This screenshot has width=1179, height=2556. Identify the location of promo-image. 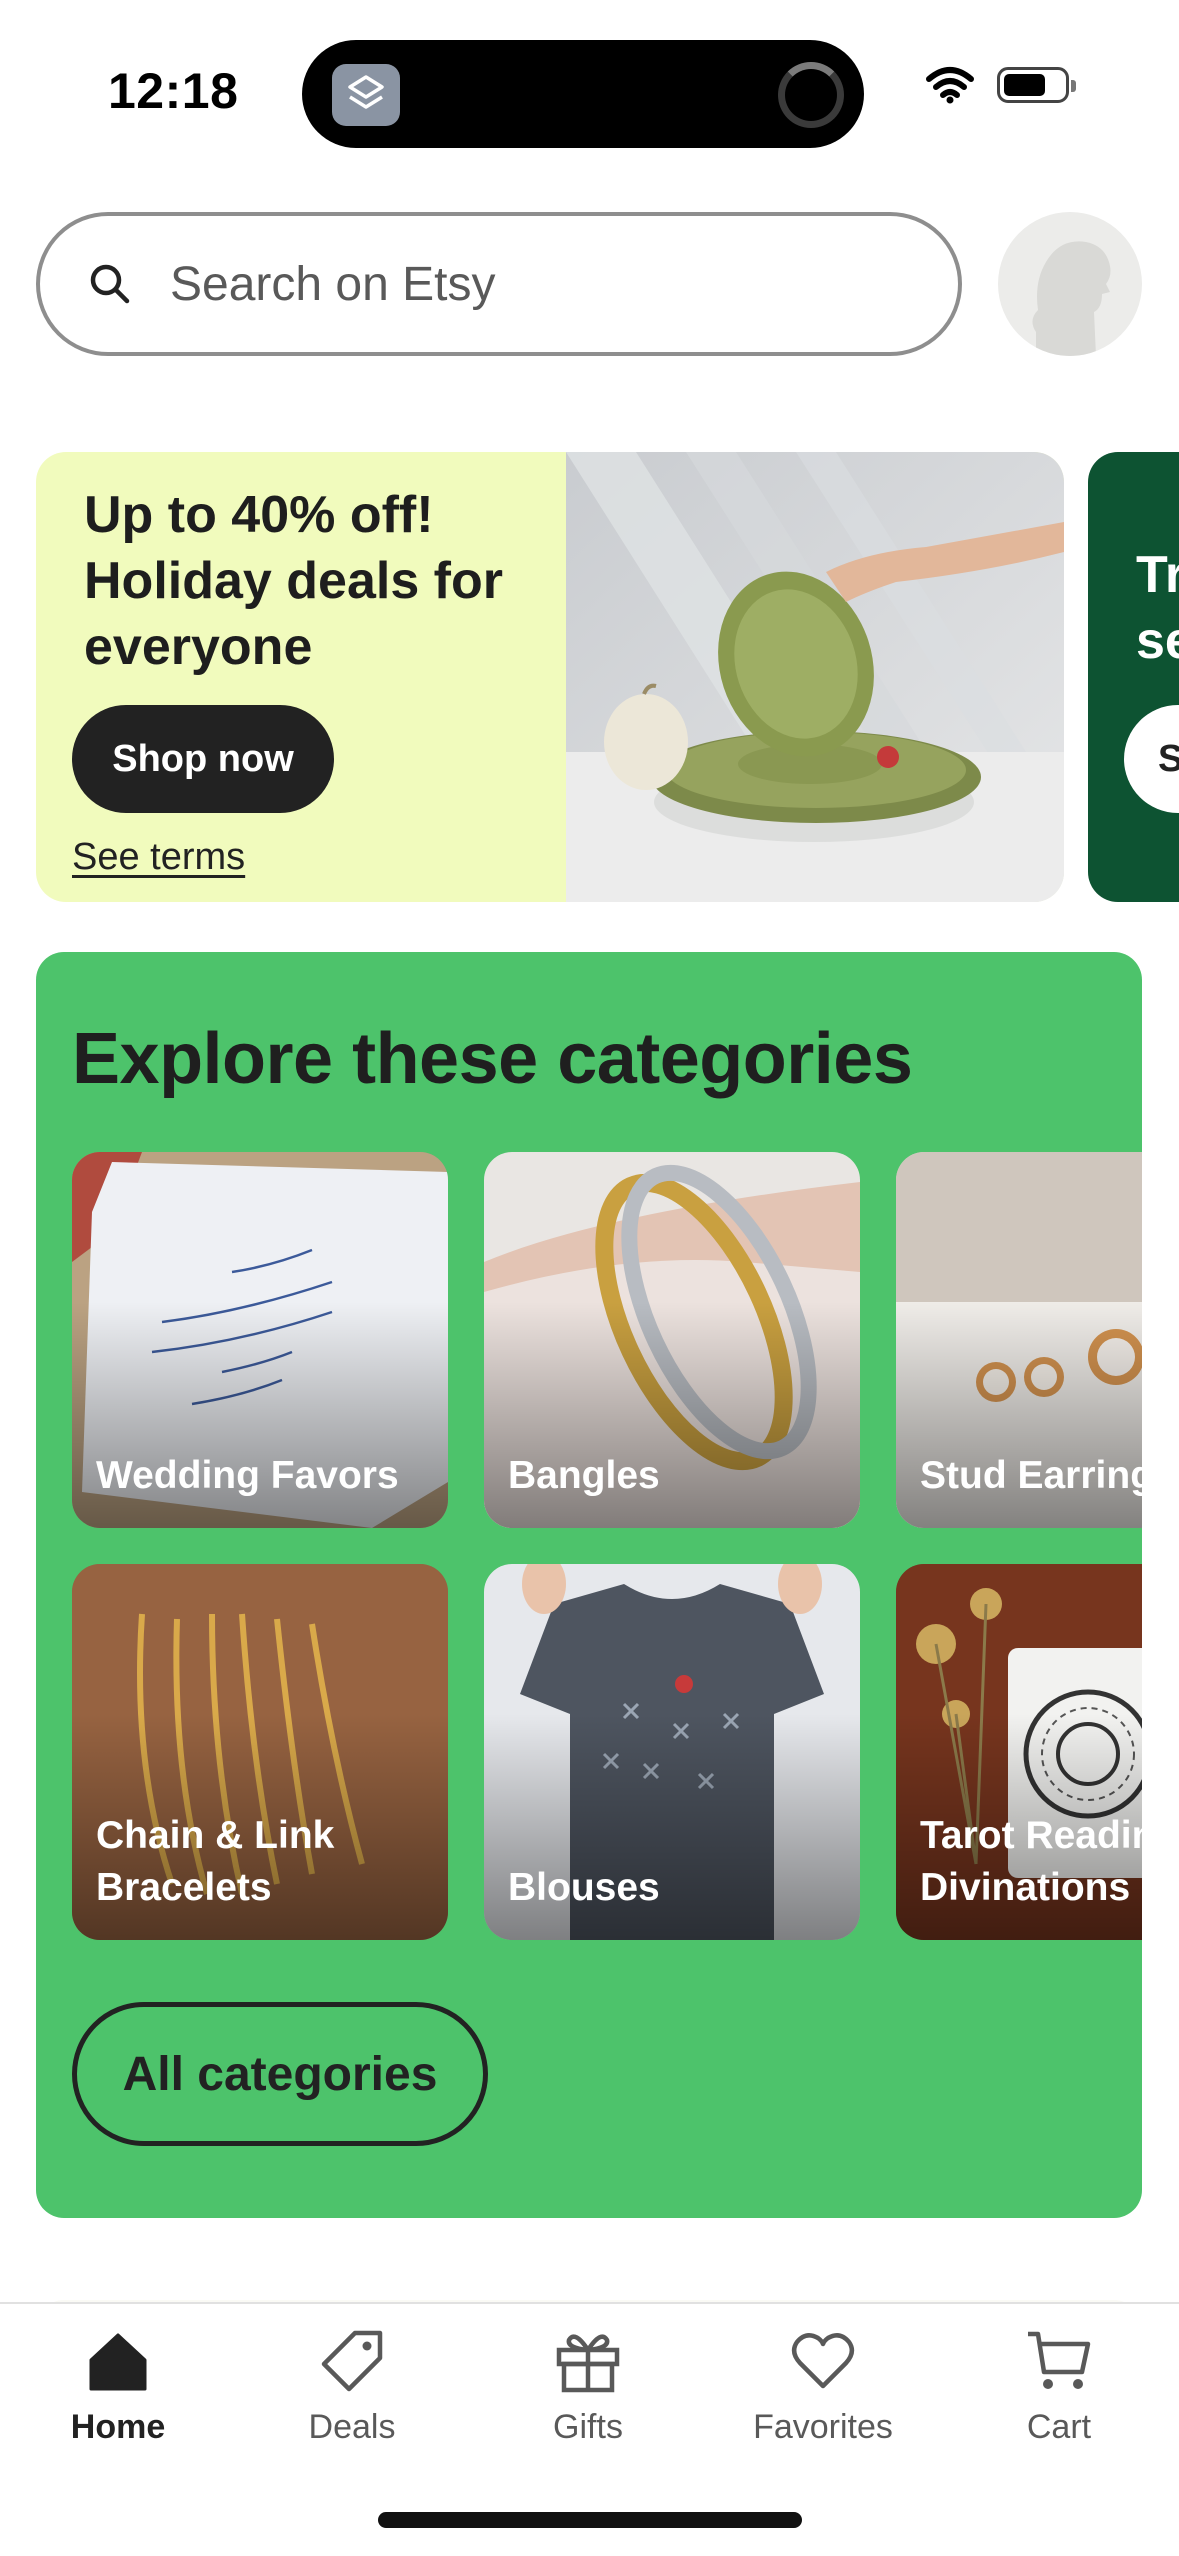
(815, 677).